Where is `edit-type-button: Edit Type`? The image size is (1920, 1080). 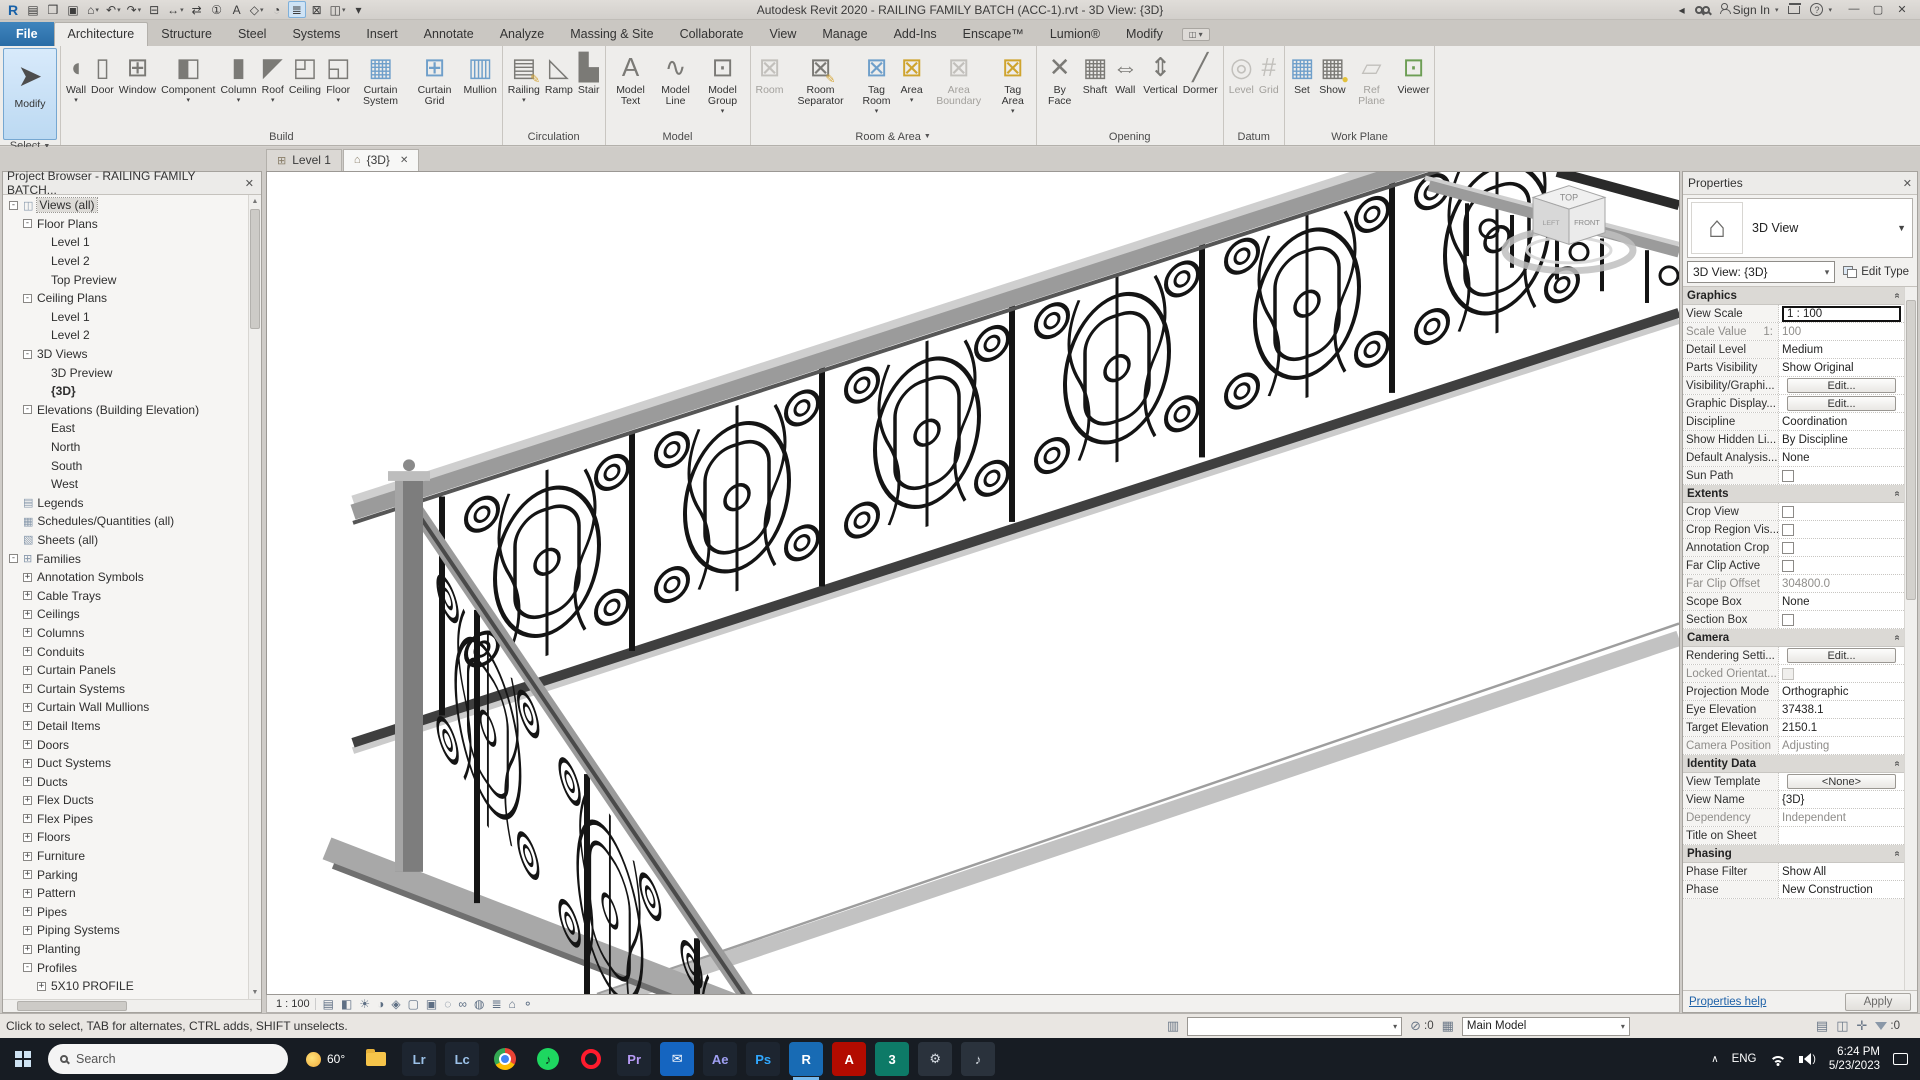 edit-type-button: Edit Type is located at coordinates (1876, 272).